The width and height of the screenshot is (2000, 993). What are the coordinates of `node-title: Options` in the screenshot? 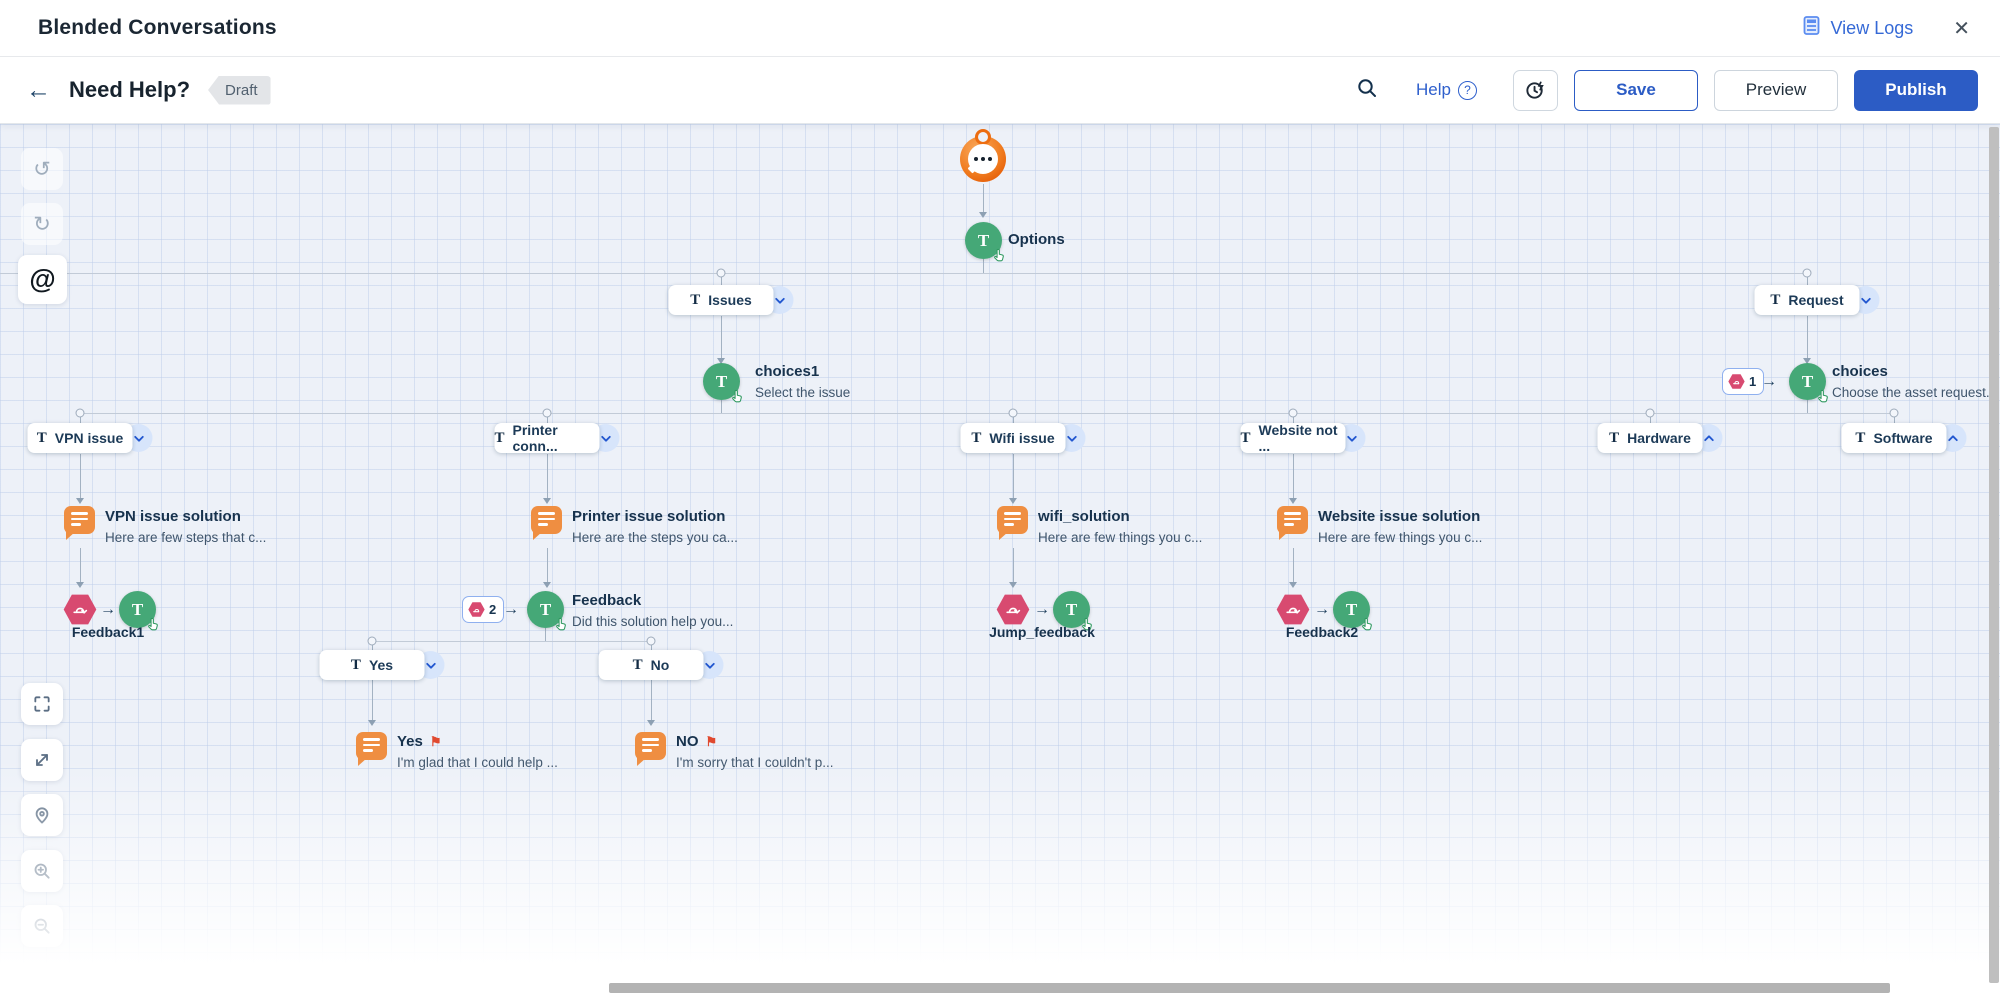 It's located at (1036, 239).